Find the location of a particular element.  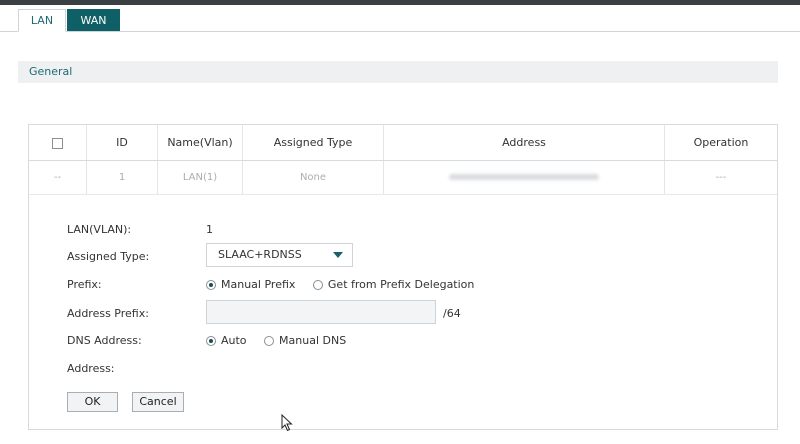

row-id: 1 is located at coordinates (122, 177).